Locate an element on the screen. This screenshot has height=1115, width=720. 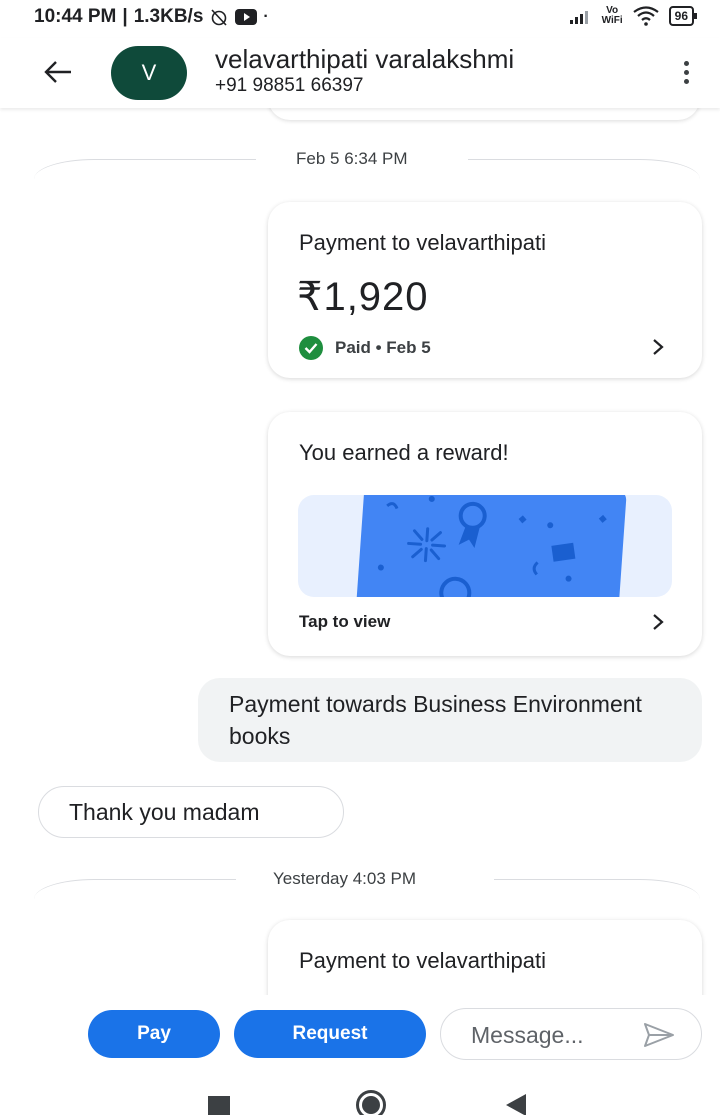
volte-wifi-icon: Vo WiFi is located at coordinates (612, 16).